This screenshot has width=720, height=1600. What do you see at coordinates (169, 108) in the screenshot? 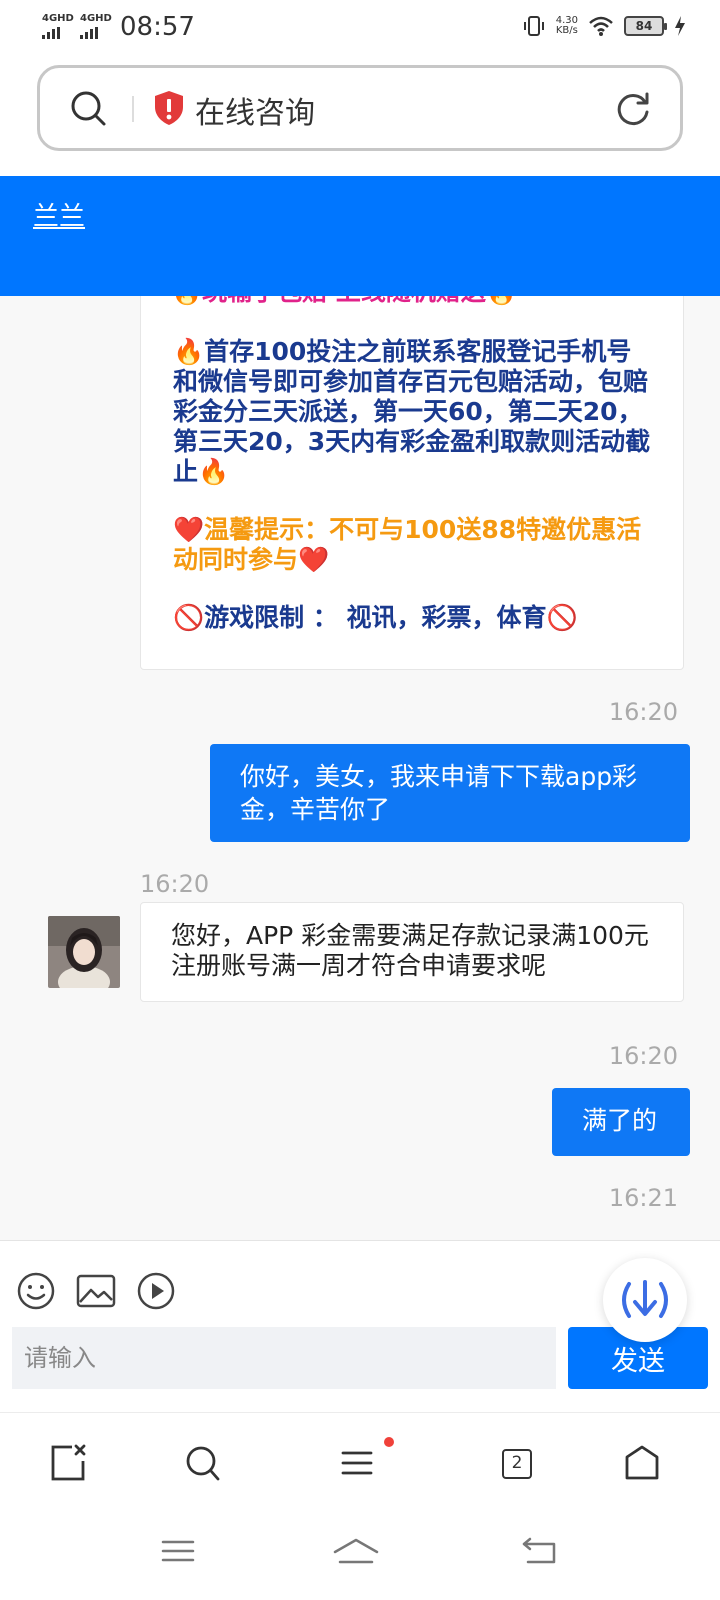
I see `warning-shield-icon` at bounding box center [169, 108].